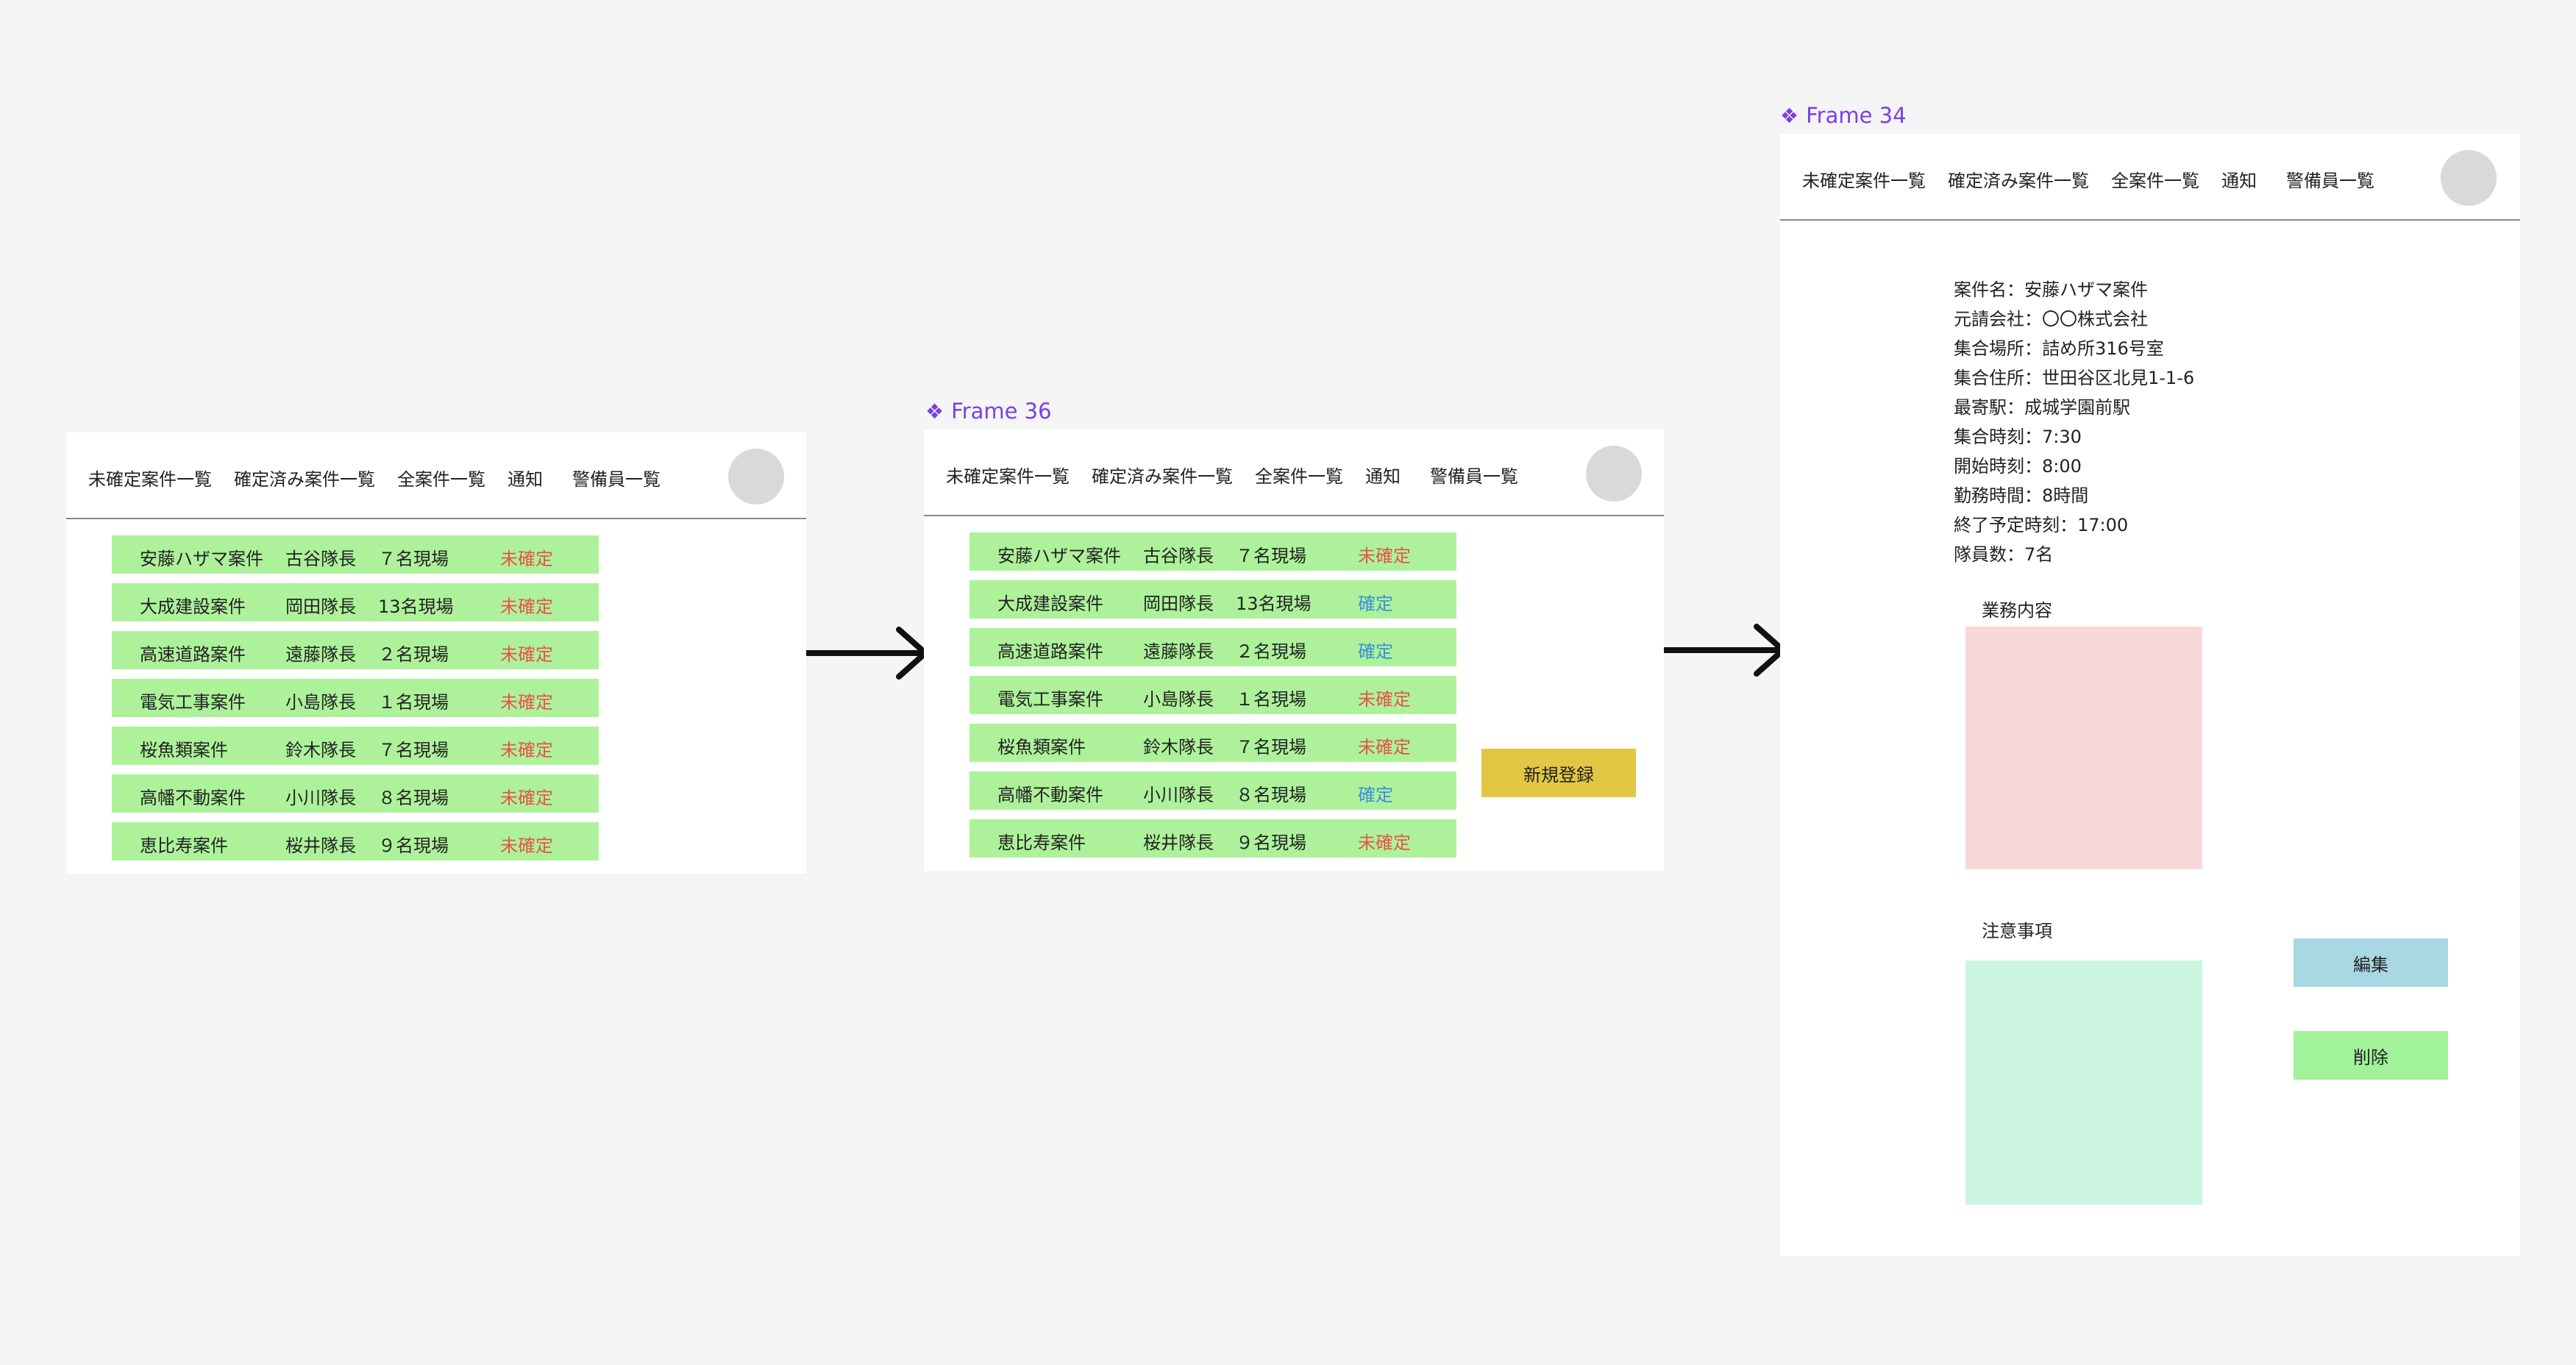 This screenshot has width=2576, height=1365. I want to click on delete-button: 削除, so click(2371, 1055).